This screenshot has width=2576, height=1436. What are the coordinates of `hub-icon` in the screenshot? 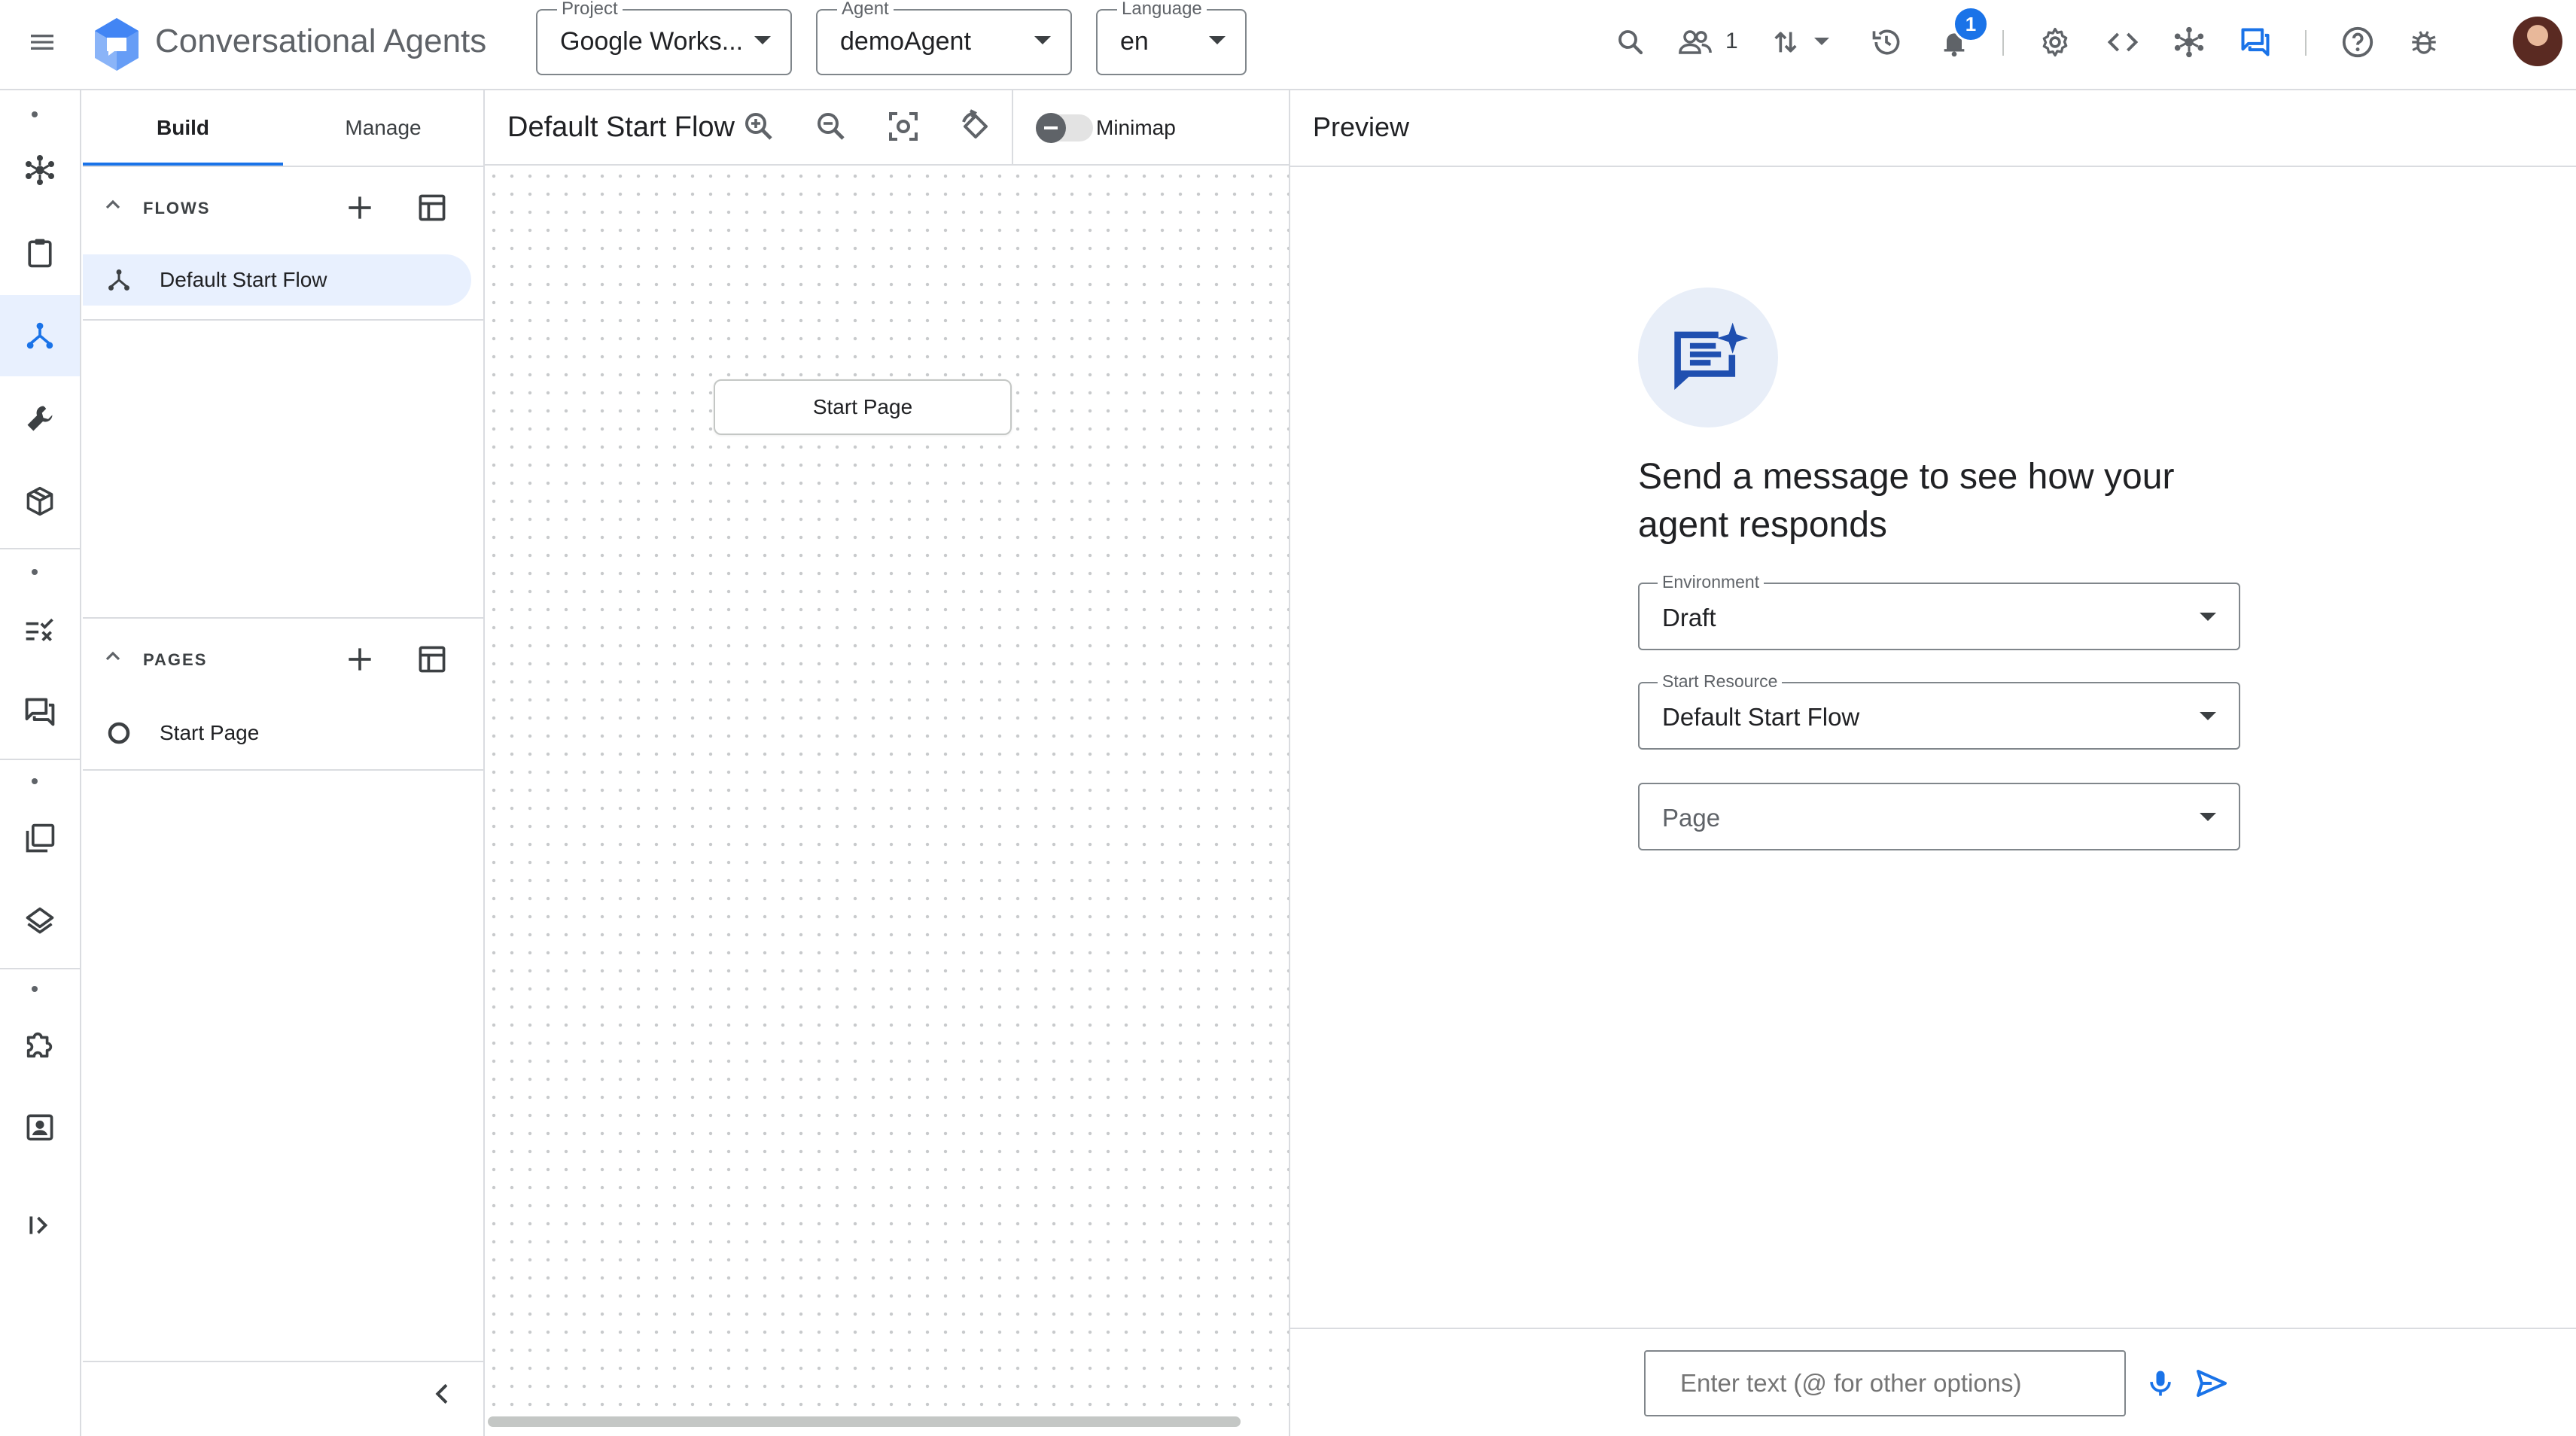 It's located at (2189, 42).